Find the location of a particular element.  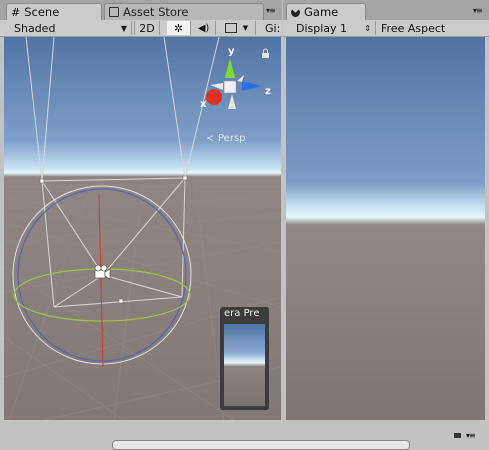

pacman-icon is located at coordinates (295, 12).